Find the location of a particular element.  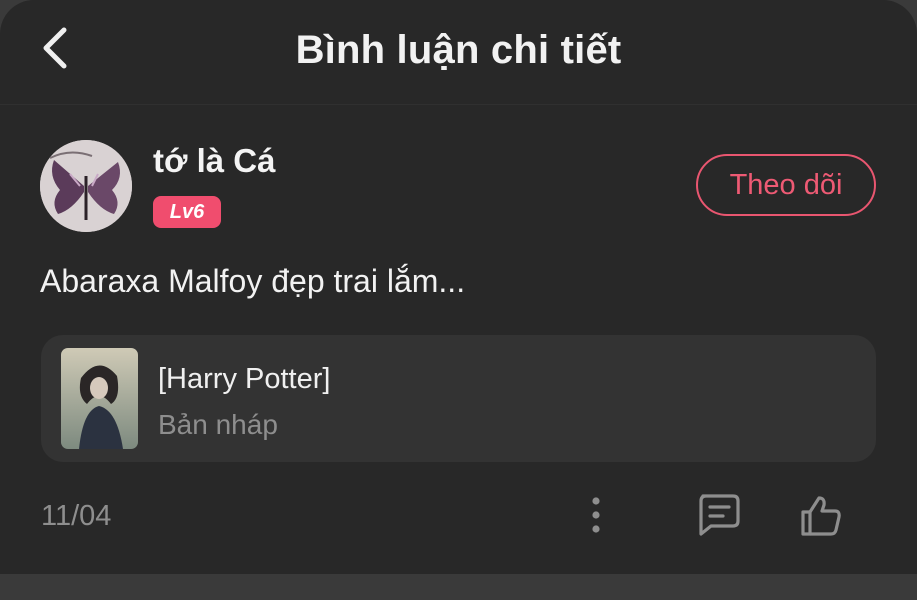

more-vertical-icon is located at coordinates (596, 515).